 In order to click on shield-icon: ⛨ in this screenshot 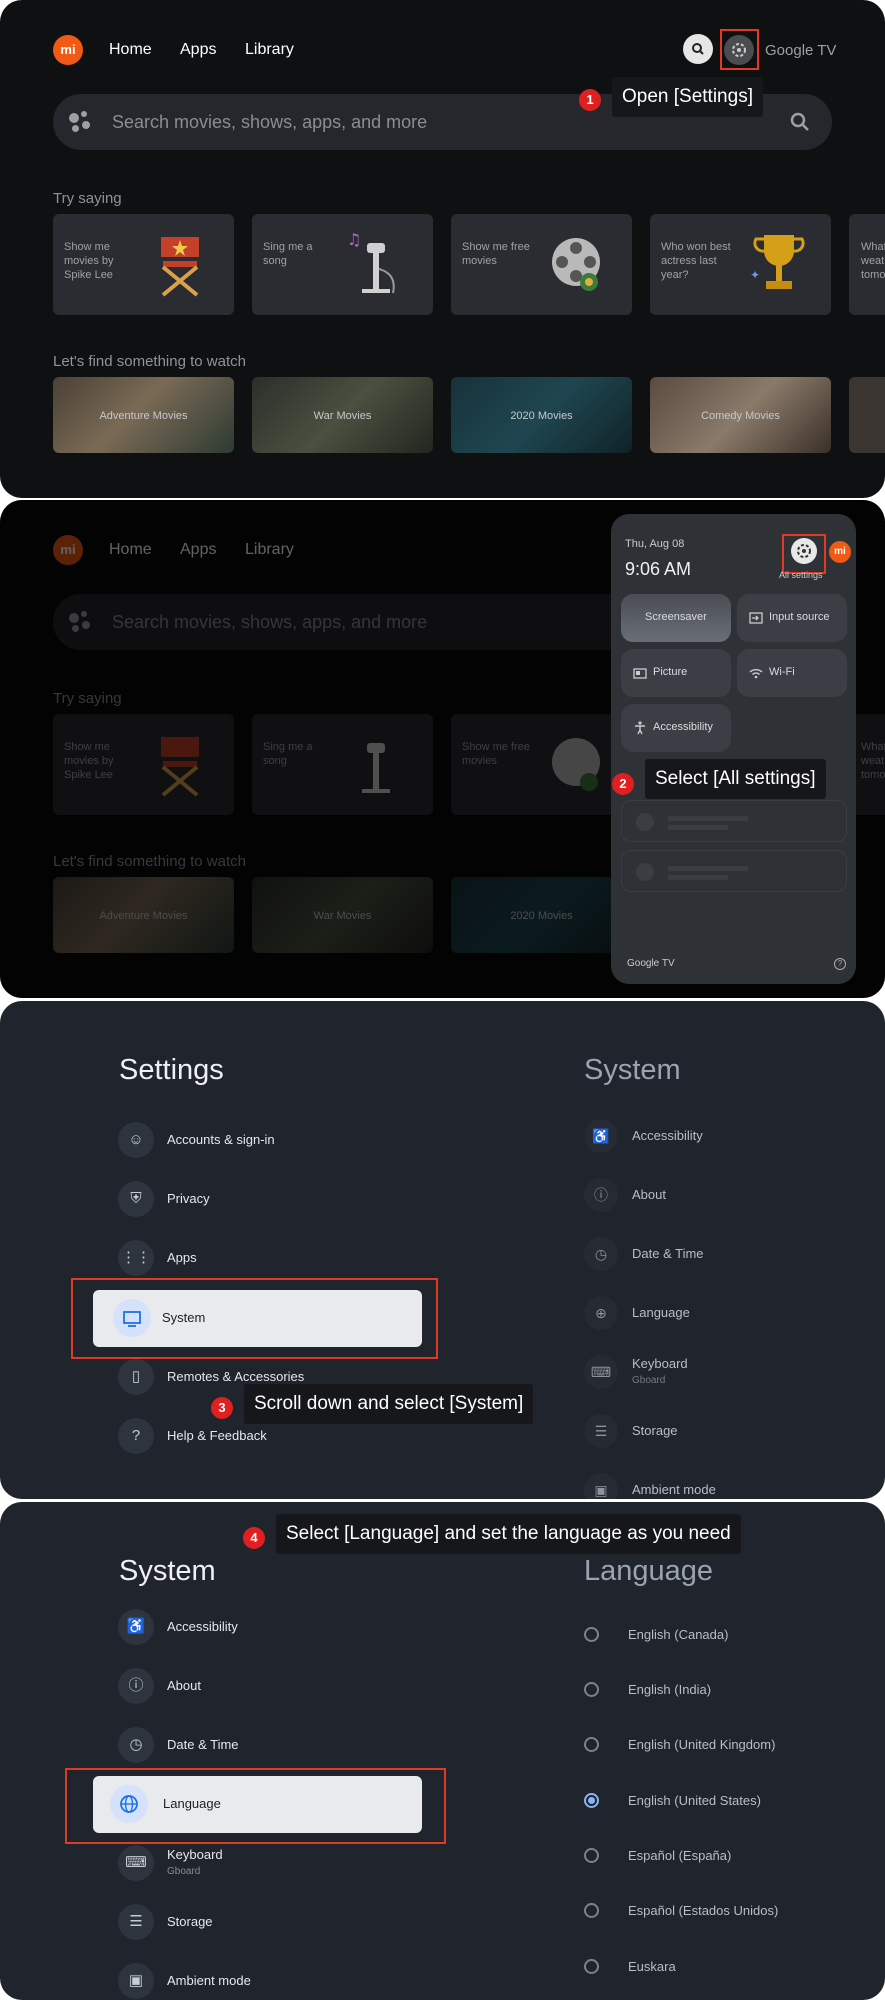, I will do `click(136, 1199)`.